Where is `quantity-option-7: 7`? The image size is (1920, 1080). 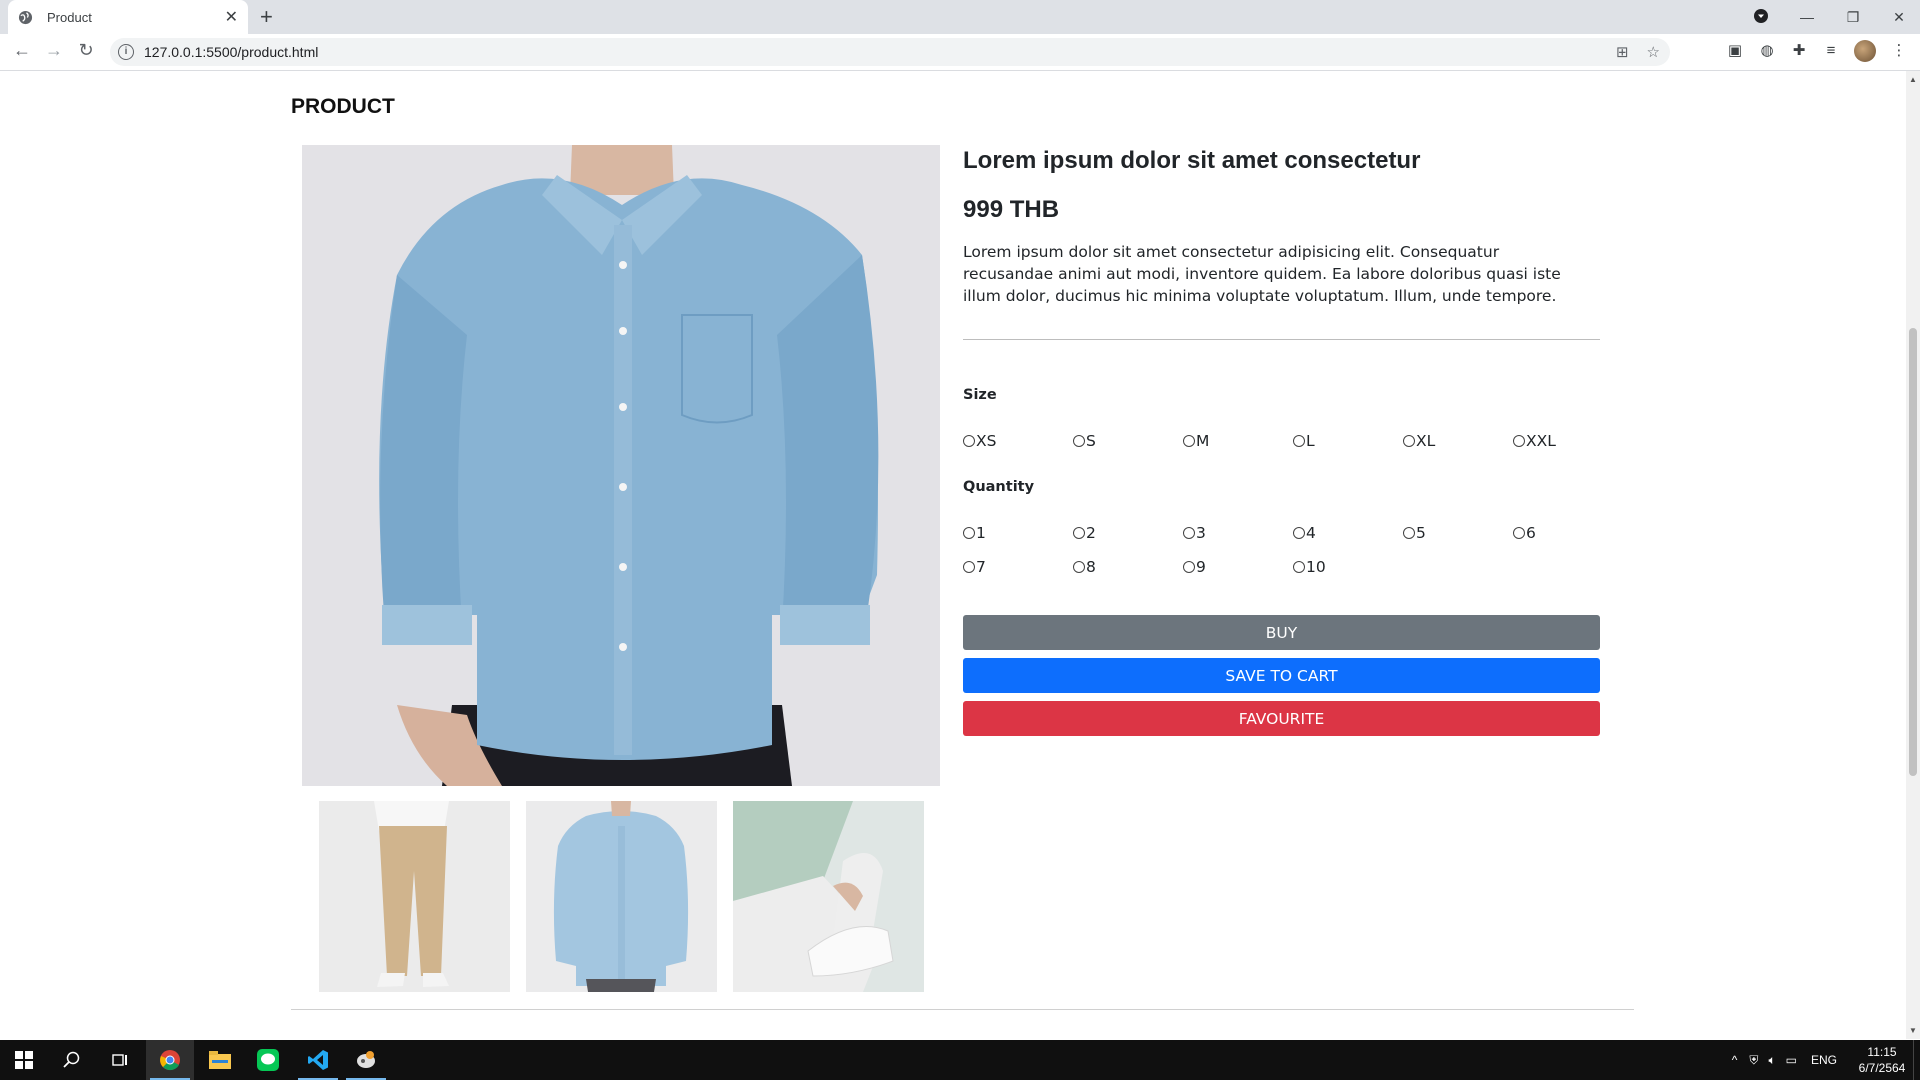
quantity-option-7: 7 is located at coordinates (974, 567).